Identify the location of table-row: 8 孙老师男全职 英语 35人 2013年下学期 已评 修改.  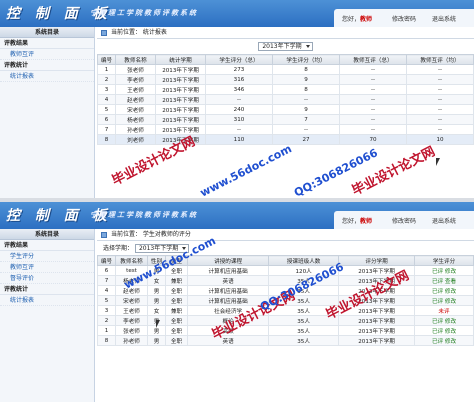
(285, 340).